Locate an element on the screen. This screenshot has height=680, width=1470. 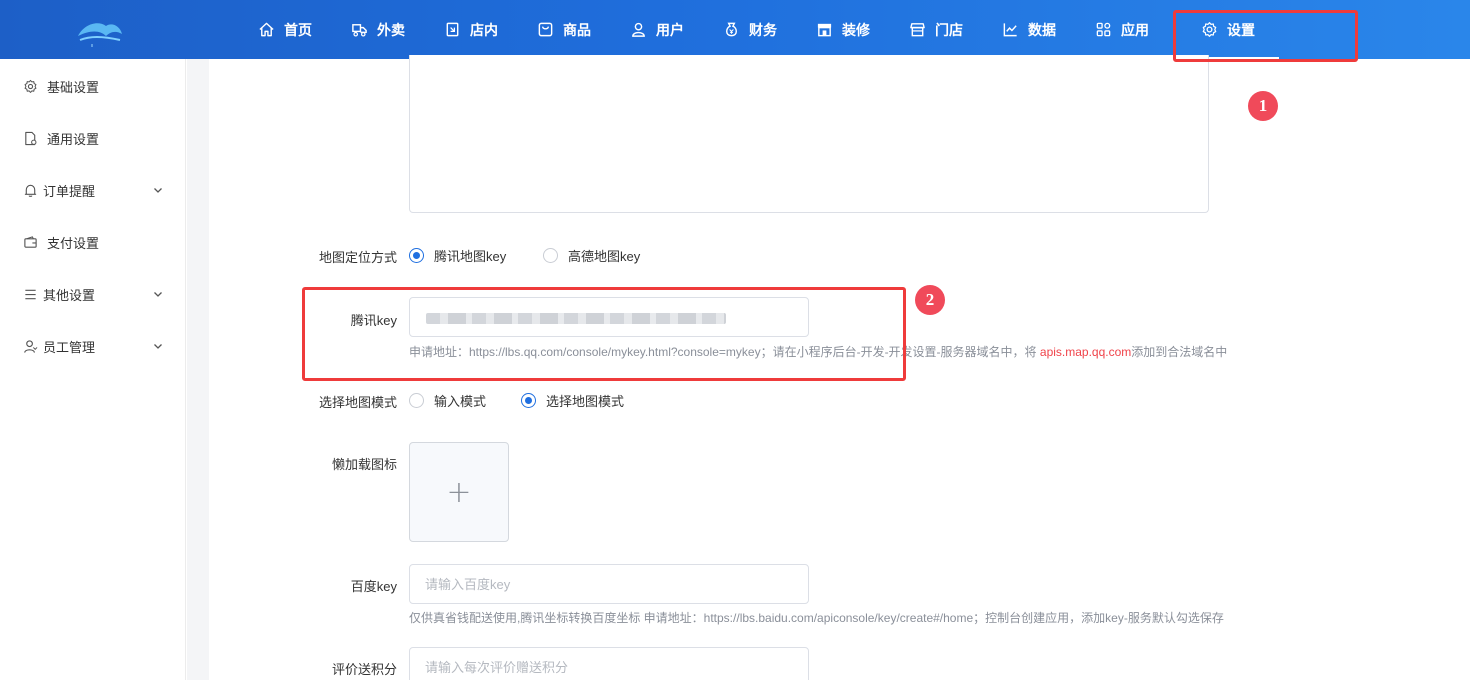
baidu-key-input is located at coordinates (609, 584).